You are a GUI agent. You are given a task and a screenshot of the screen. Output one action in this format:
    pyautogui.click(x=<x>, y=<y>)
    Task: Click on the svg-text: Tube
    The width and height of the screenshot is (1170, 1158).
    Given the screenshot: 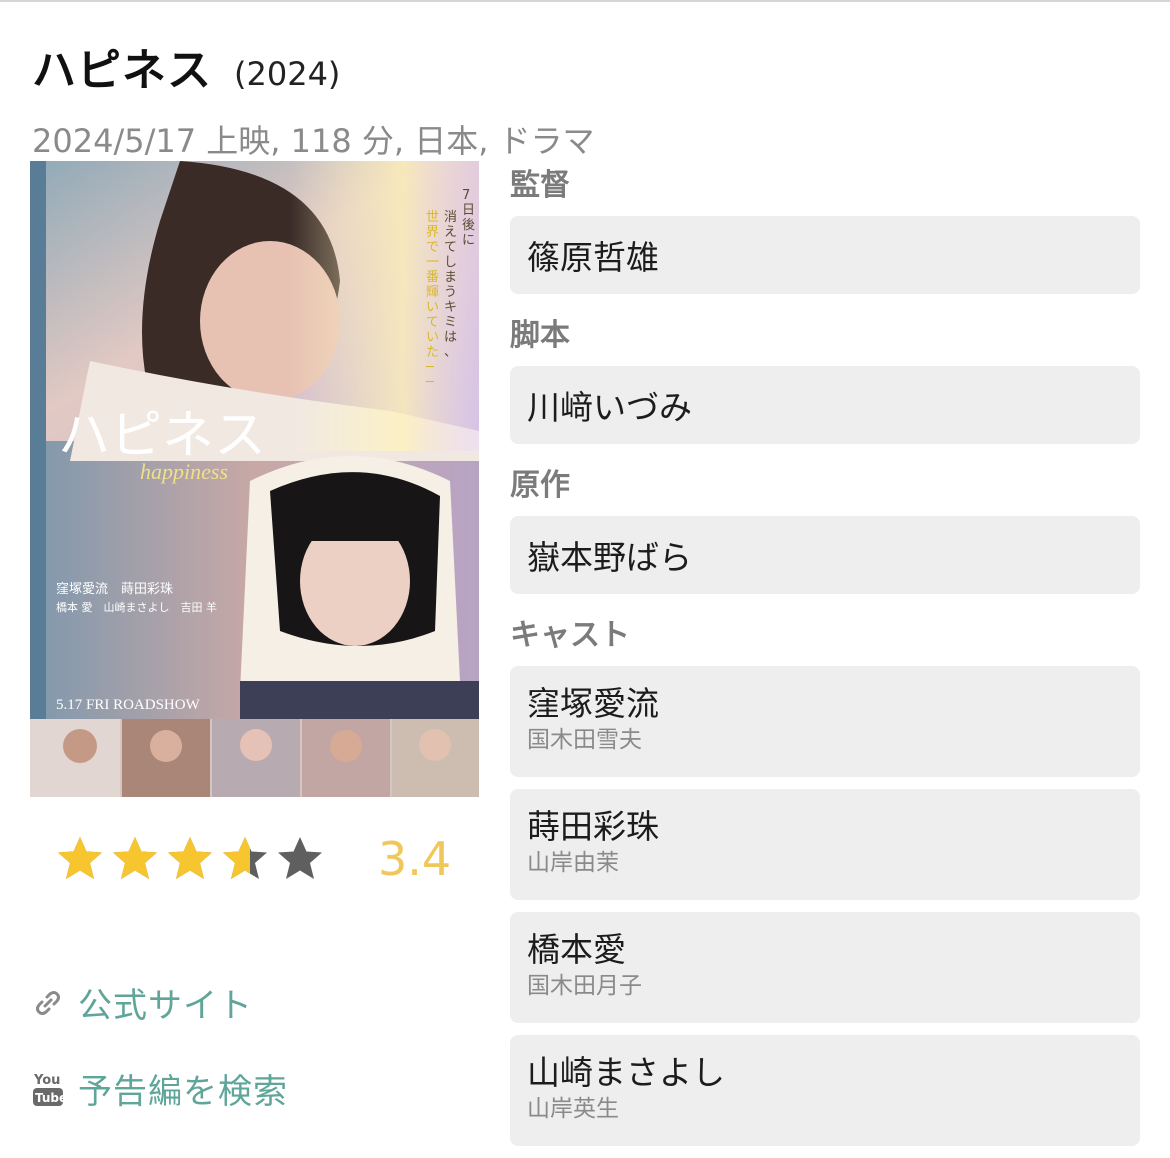 What is the action you would take?
    pyautogui.click(x=50, y=1098)
    